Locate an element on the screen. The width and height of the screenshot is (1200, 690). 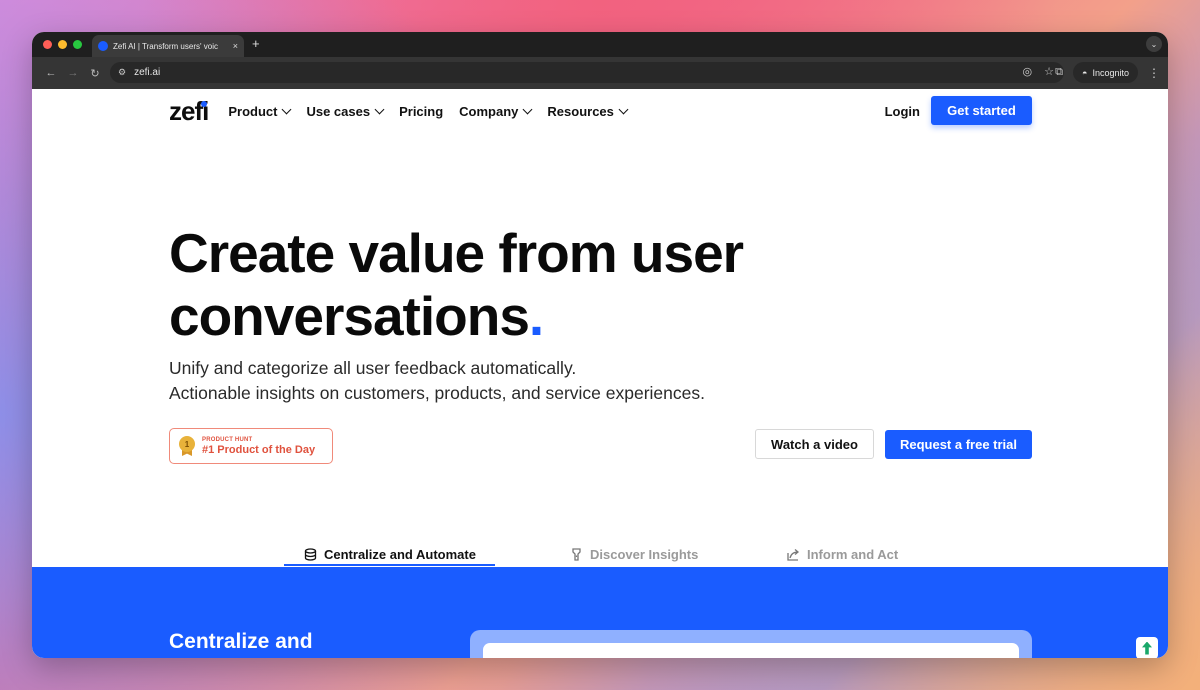
logo-text: zefi is located at coordinates (189, 110).